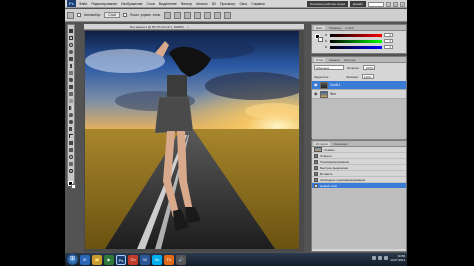 This screenshot has width=474, height=266. Describe the element at coordinates (168, 4) in the screenshot. I see `menu-select: Выделение` at that location.